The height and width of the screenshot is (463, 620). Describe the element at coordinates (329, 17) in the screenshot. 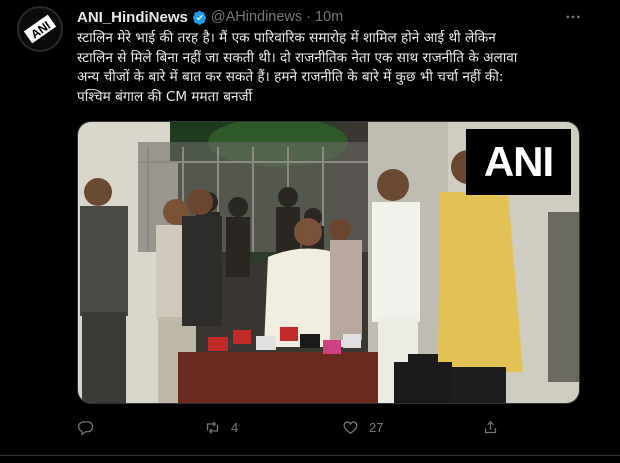

I see `timestamp: 10m` at that location.